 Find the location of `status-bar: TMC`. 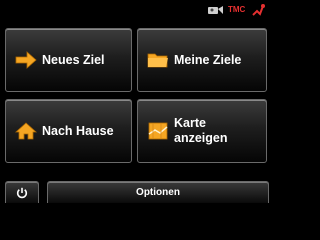

status-bar: TMC is located at coordinates (135, 11).